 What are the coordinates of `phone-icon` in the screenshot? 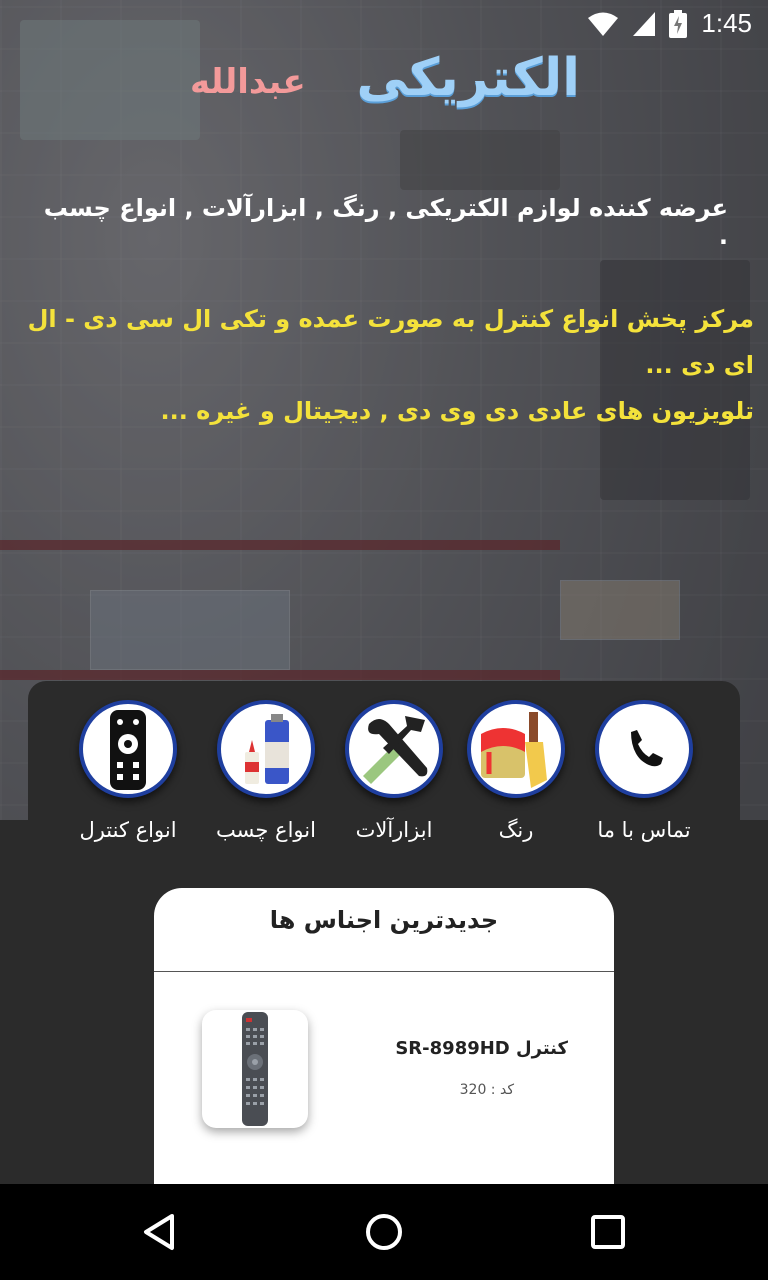 It's located at (644, 749).